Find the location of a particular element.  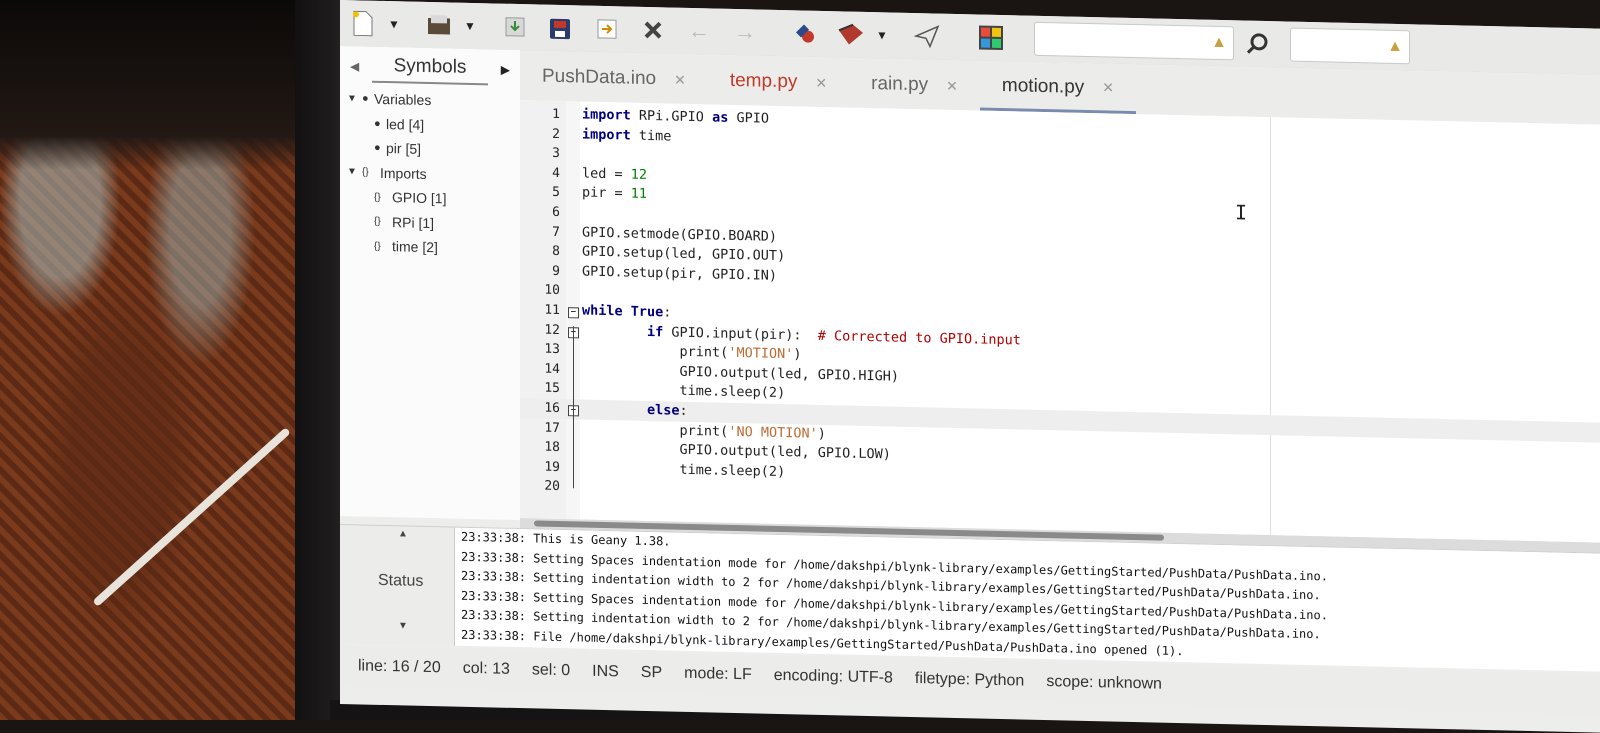

message-tabs: ▲ Status ▼ is located at coordinates (395, 585).